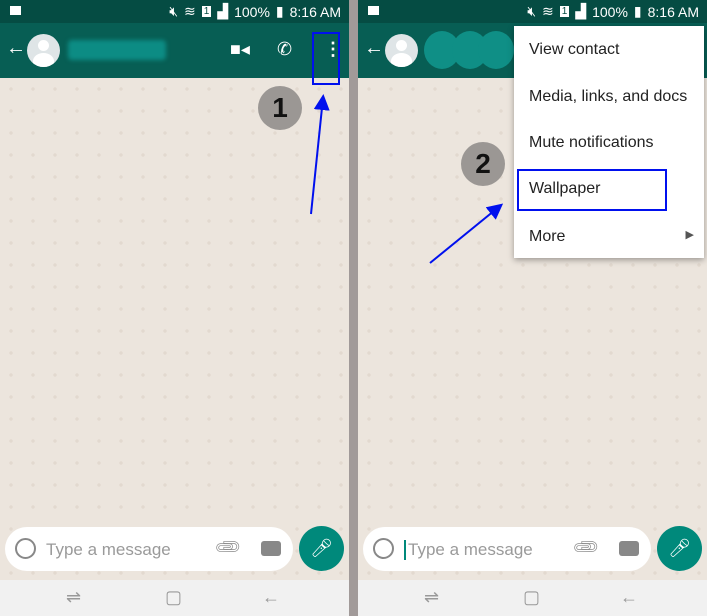  What do you see at coordinates (284, 49) in the screenshot?
I see `phone-icon: ✆` at bounding box center [284, 49].